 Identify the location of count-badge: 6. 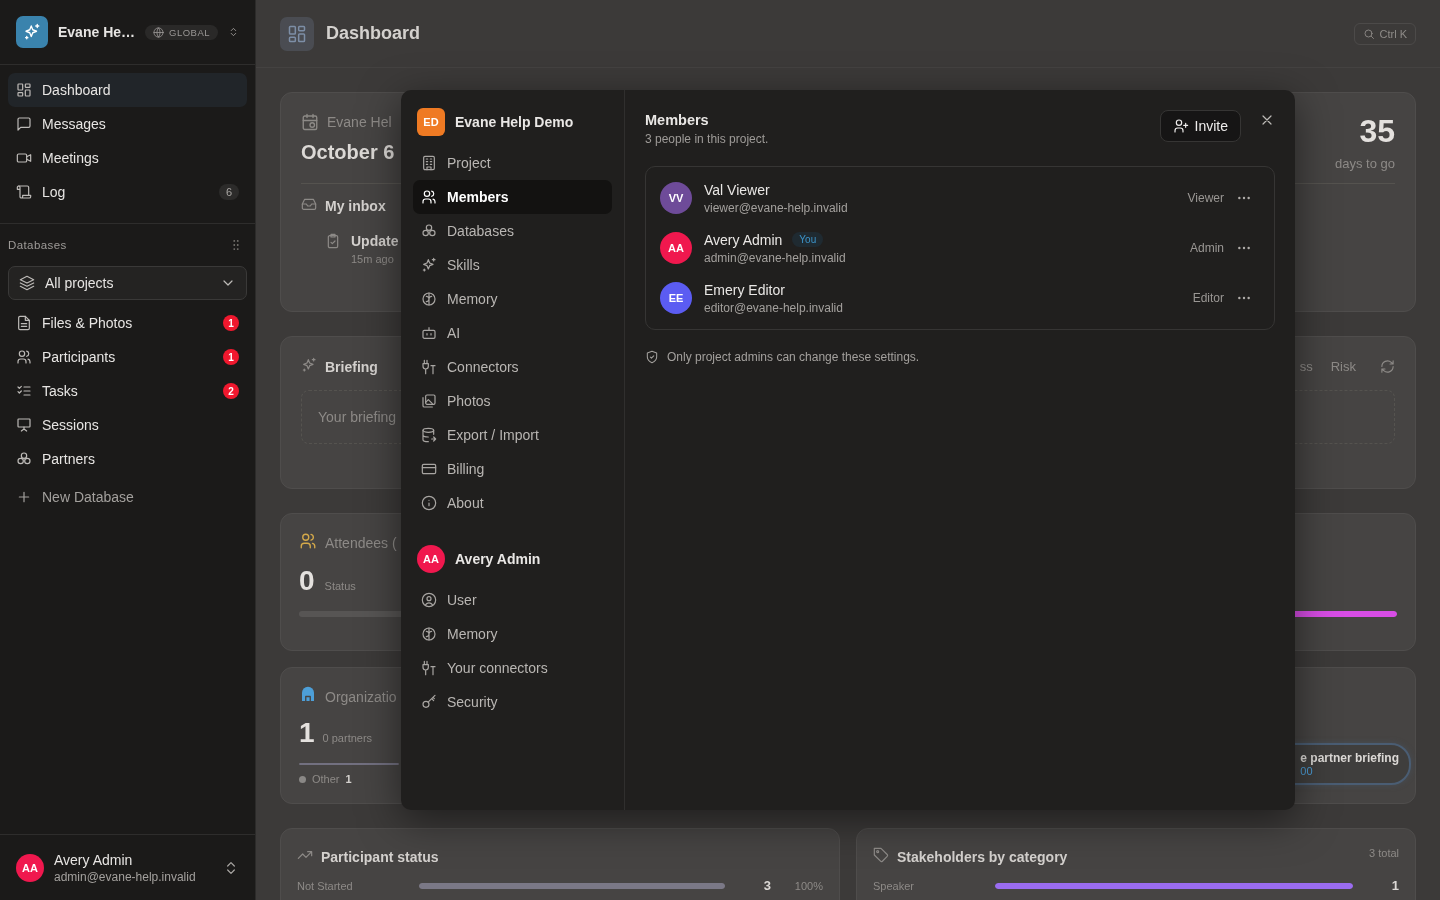
(228, 192).